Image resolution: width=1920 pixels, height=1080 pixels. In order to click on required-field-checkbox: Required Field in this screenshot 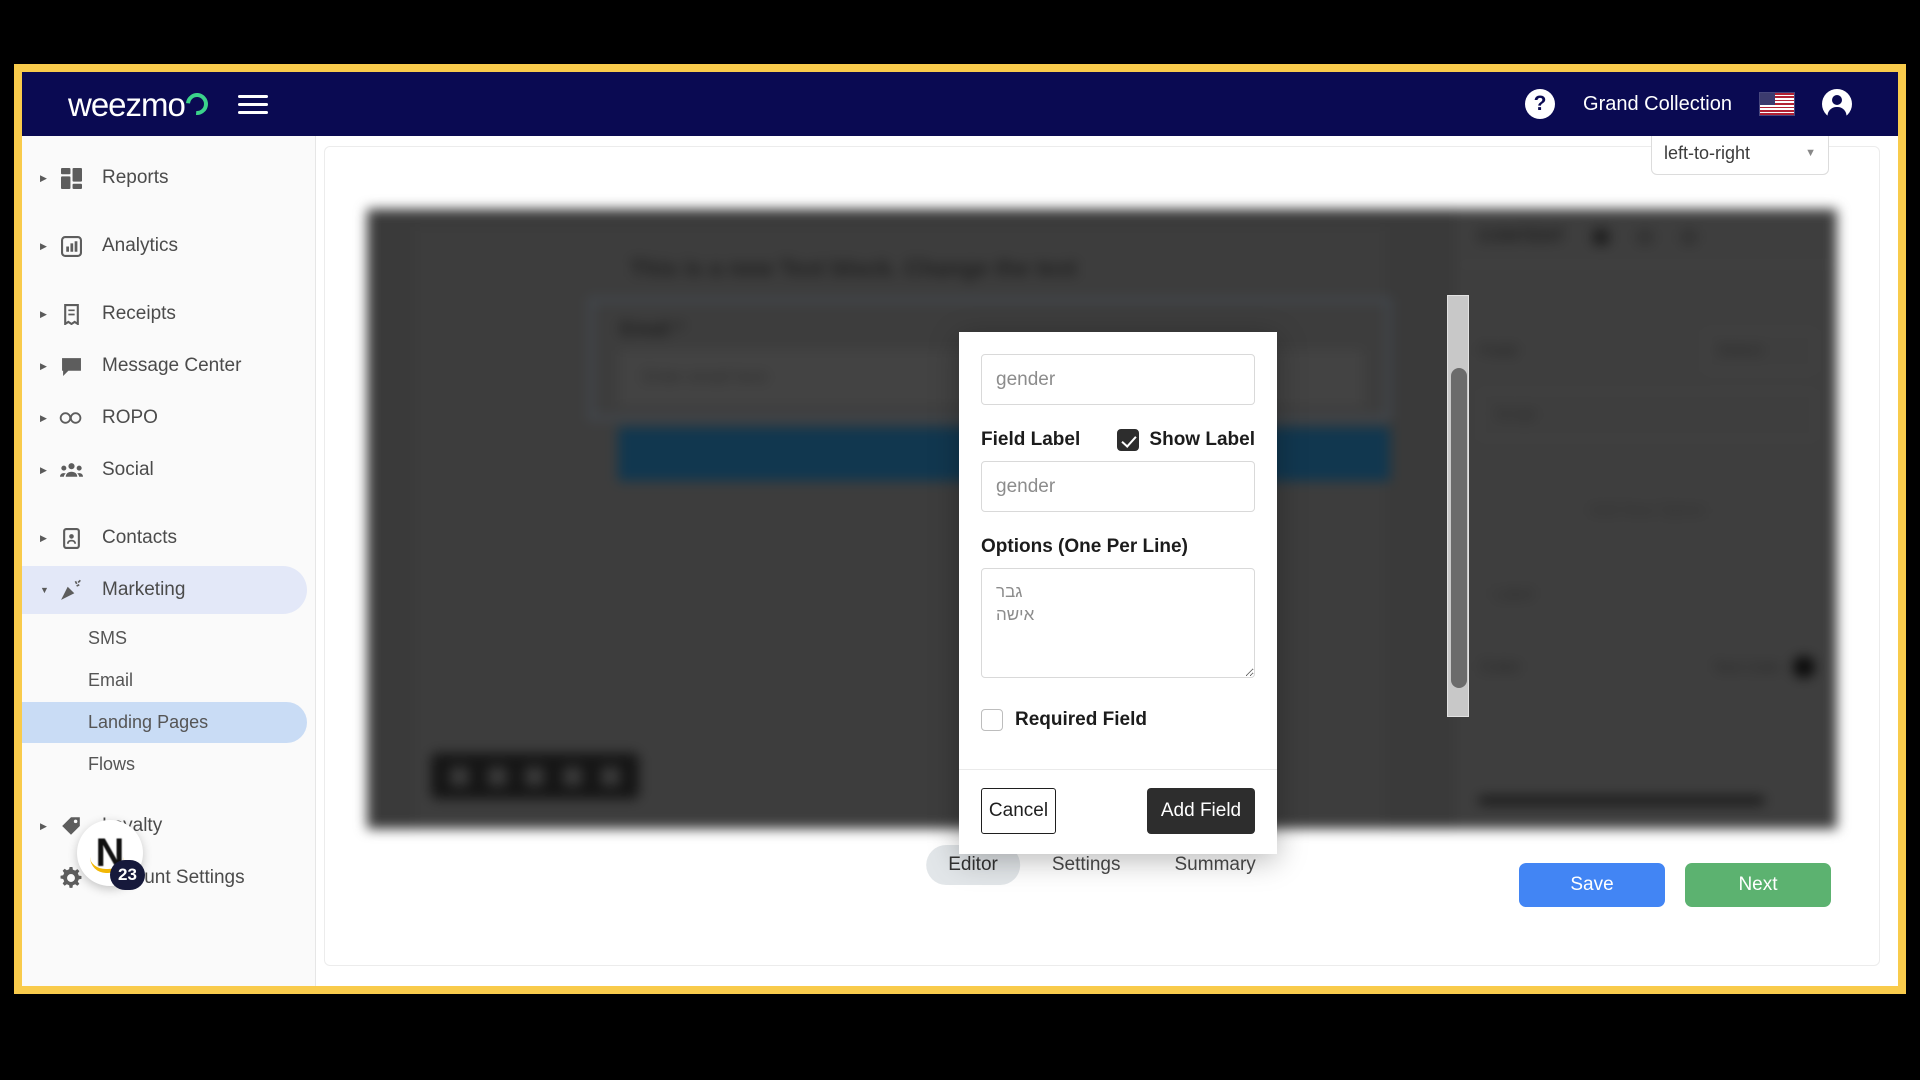, I will do `click(1118, 720)`.